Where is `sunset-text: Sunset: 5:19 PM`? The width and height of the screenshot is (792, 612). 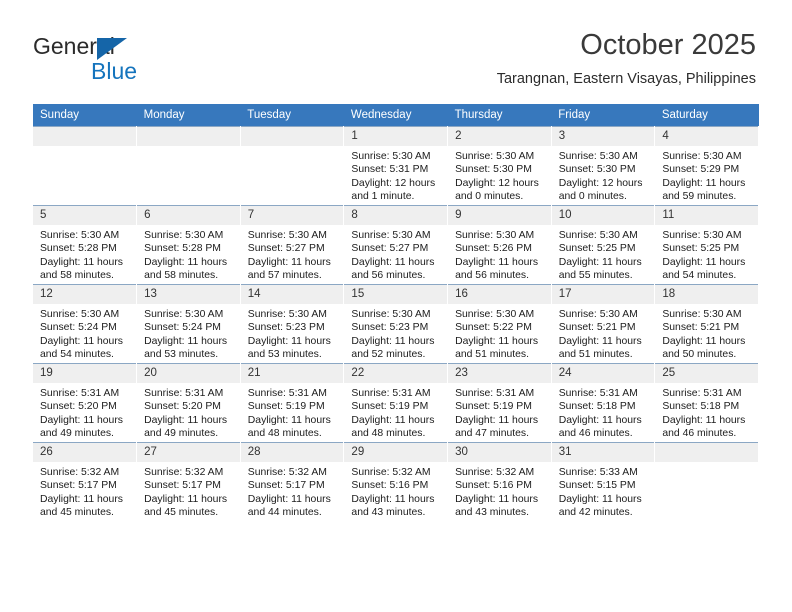 sunset-text: Sunset: 5:19 PM is located at coordinates (390, 407).